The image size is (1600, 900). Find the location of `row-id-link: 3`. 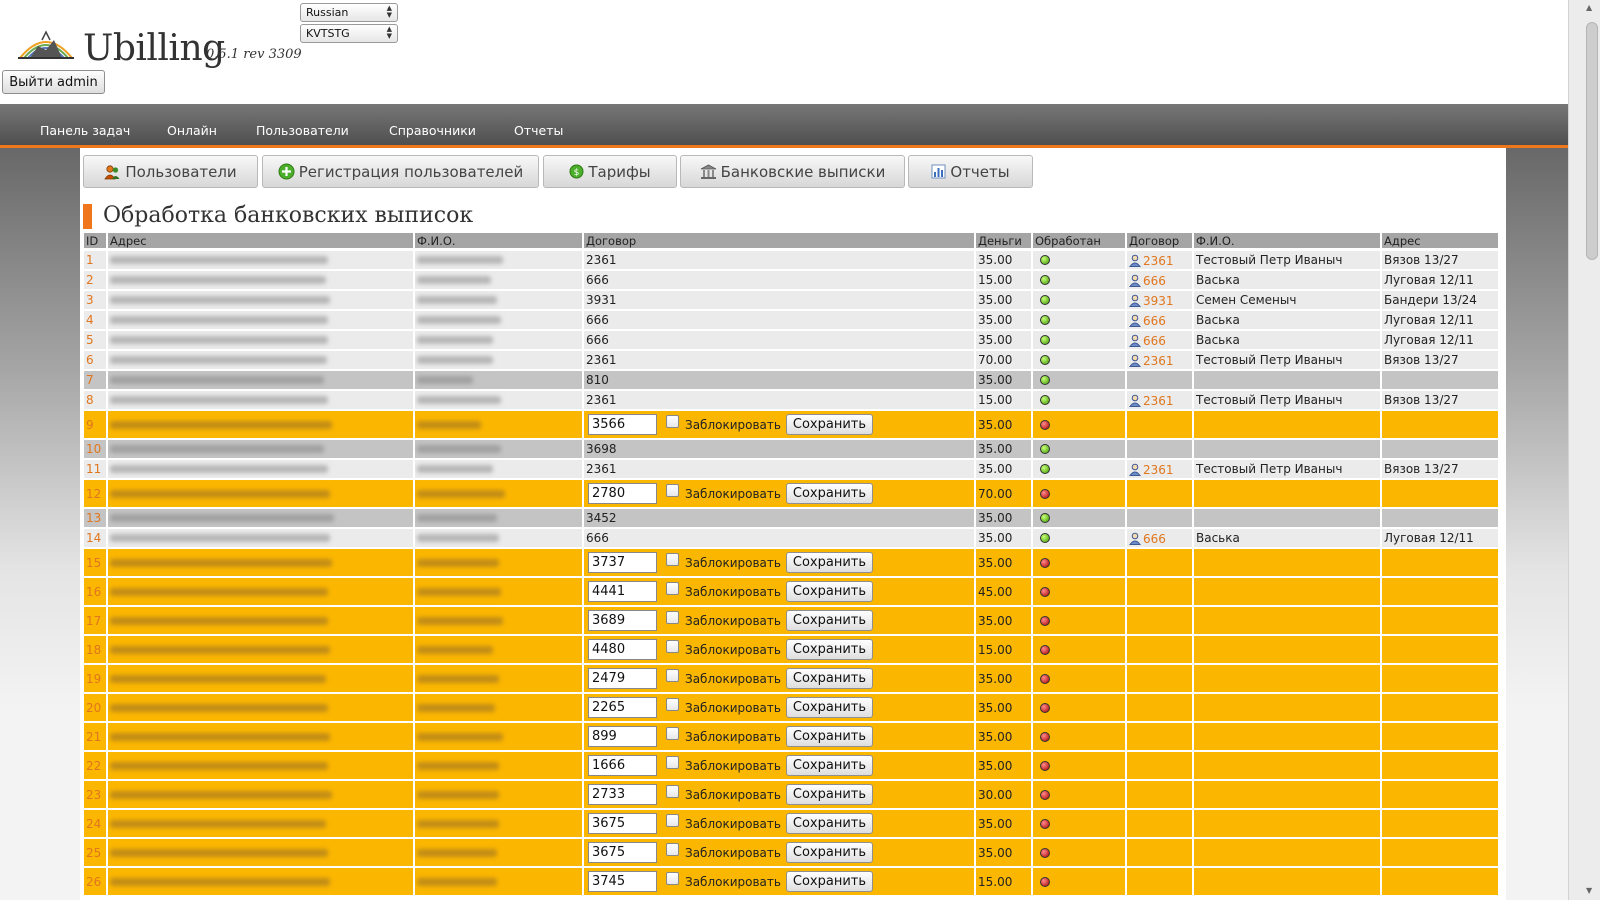

row-id-link: 3 is located at coordinates (90, 300).